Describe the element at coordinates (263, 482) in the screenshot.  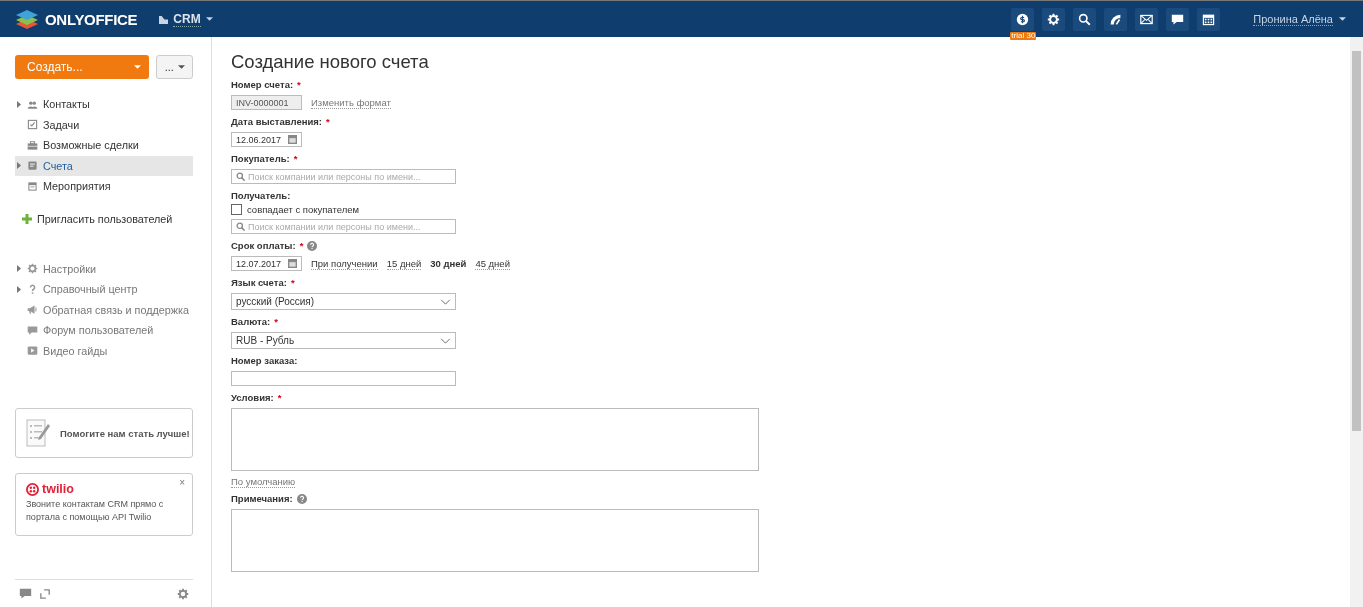
I see `link: По умолчанию` at that location.